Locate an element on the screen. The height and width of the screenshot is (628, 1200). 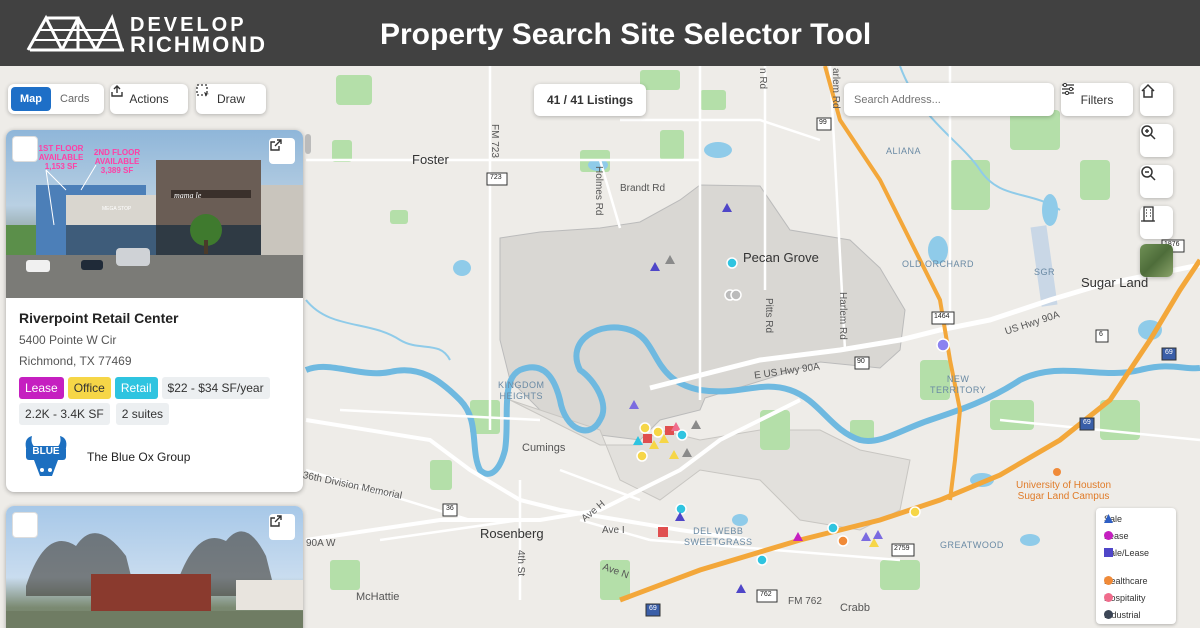
shield-1464-label: 1464 is located at coordinates (942, 316).